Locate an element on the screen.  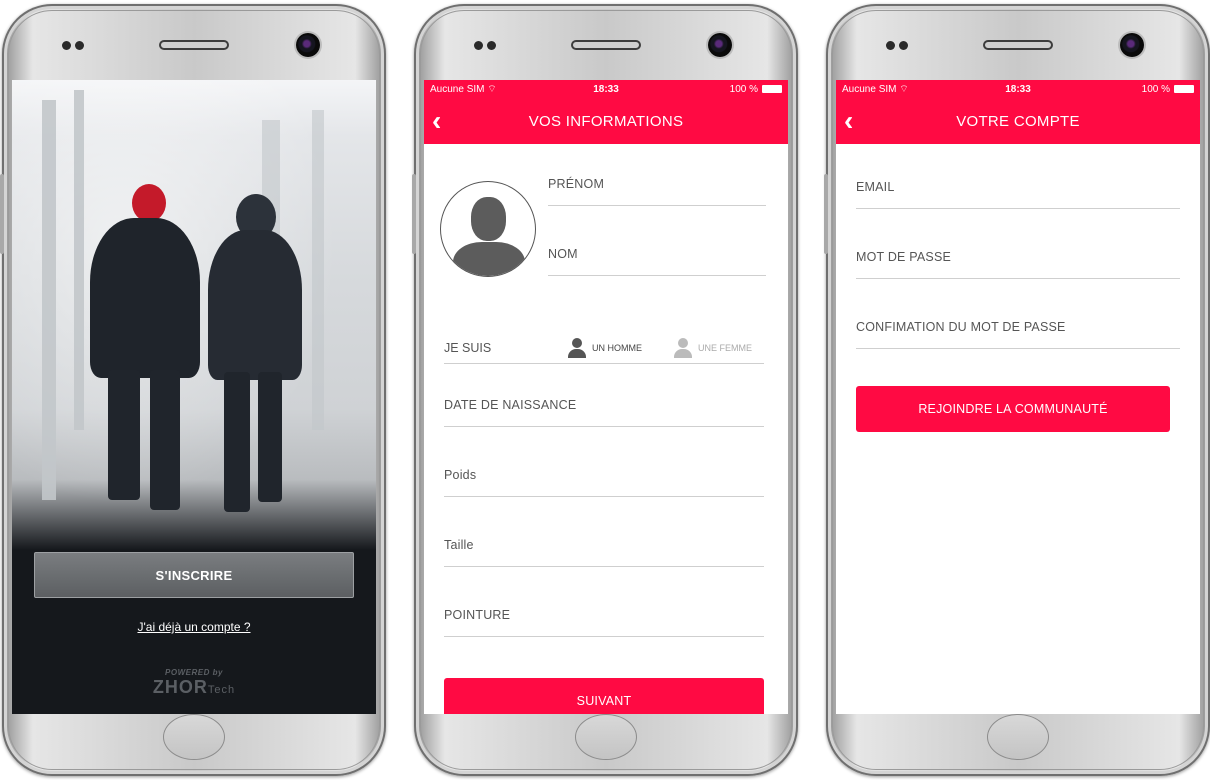
gender-male-option: UN HOMME is located at coordinates (605, 348).